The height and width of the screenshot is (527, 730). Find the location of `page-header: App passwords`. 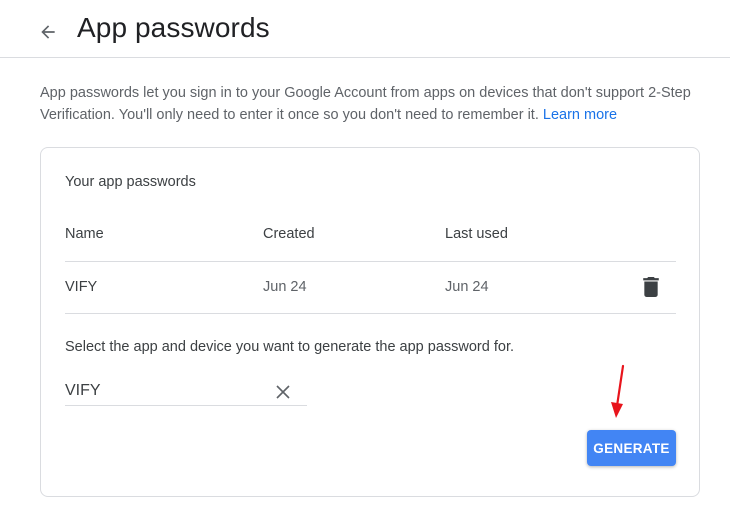

page-header: App passwords is located at coordinates (365, 29).